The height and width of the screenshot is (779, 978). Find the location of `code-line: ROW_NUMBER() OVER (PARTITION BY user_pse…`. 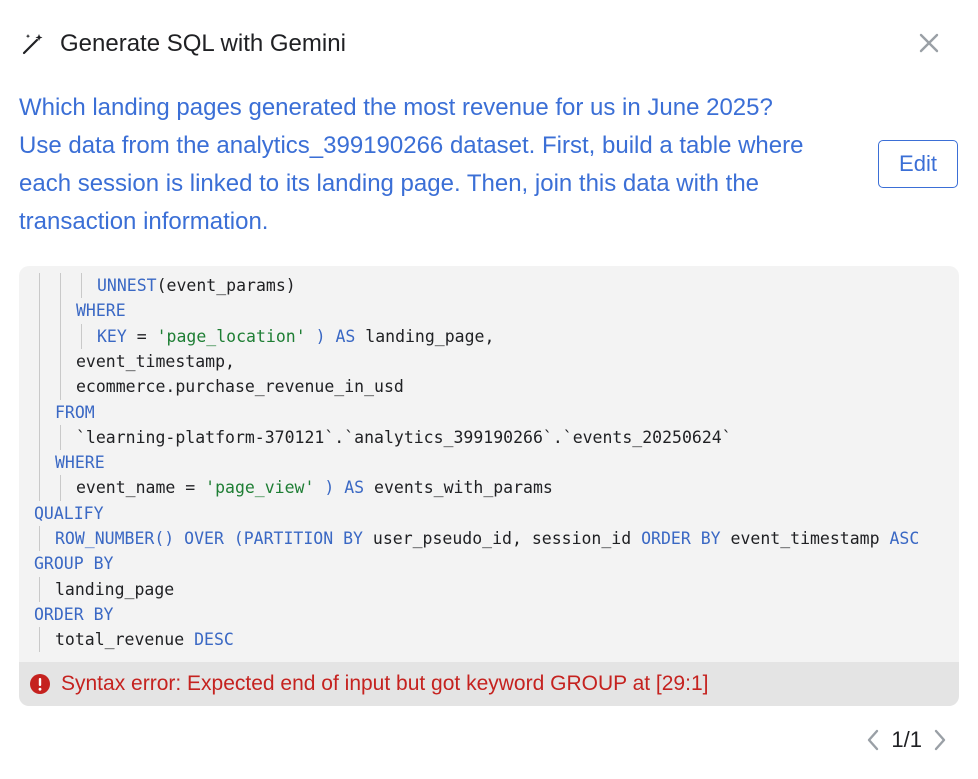

code-line: ROW_NUMBER() OVER (PARTITION BY user_pse… is located at coordinates (487, 538).